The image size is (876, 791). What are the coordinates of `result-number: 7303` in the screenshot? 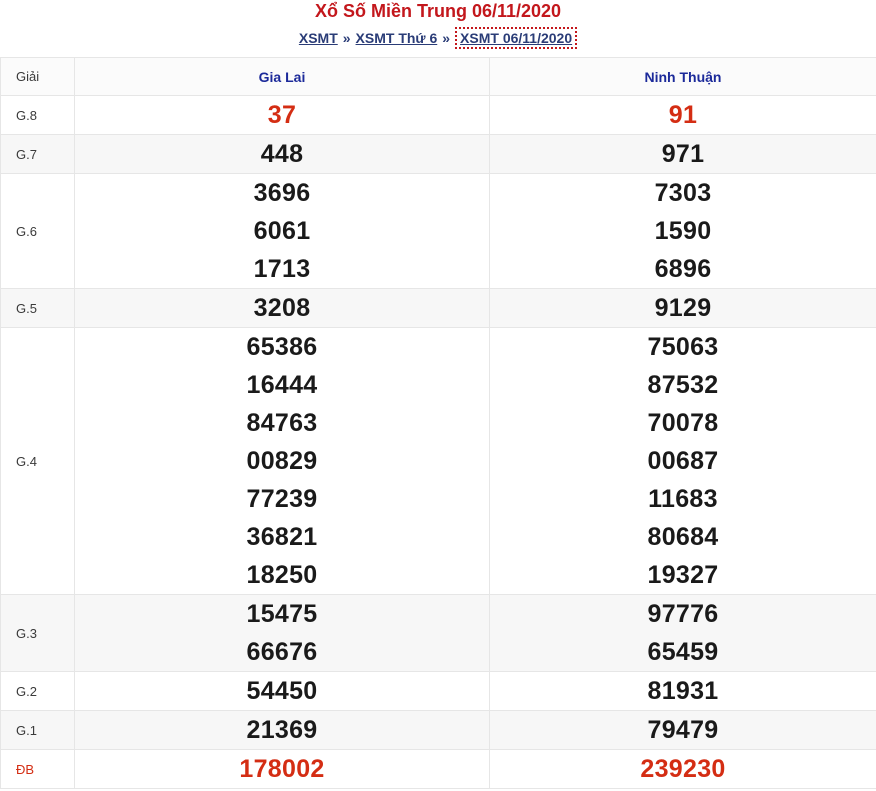 It's located at (683, 193).